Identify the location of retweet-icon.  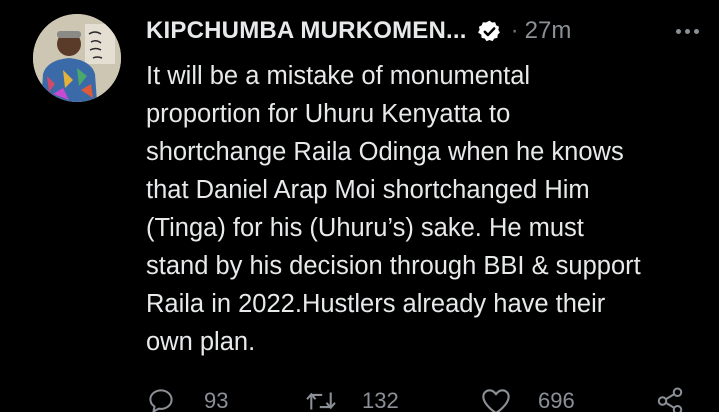
(321, 399).